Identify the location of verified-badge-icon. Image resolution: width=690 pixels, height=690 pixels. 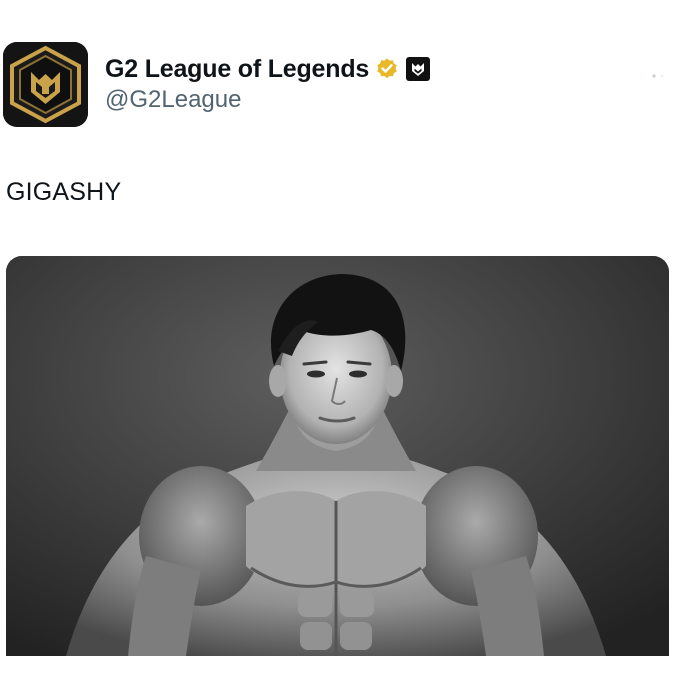
(387, 69).